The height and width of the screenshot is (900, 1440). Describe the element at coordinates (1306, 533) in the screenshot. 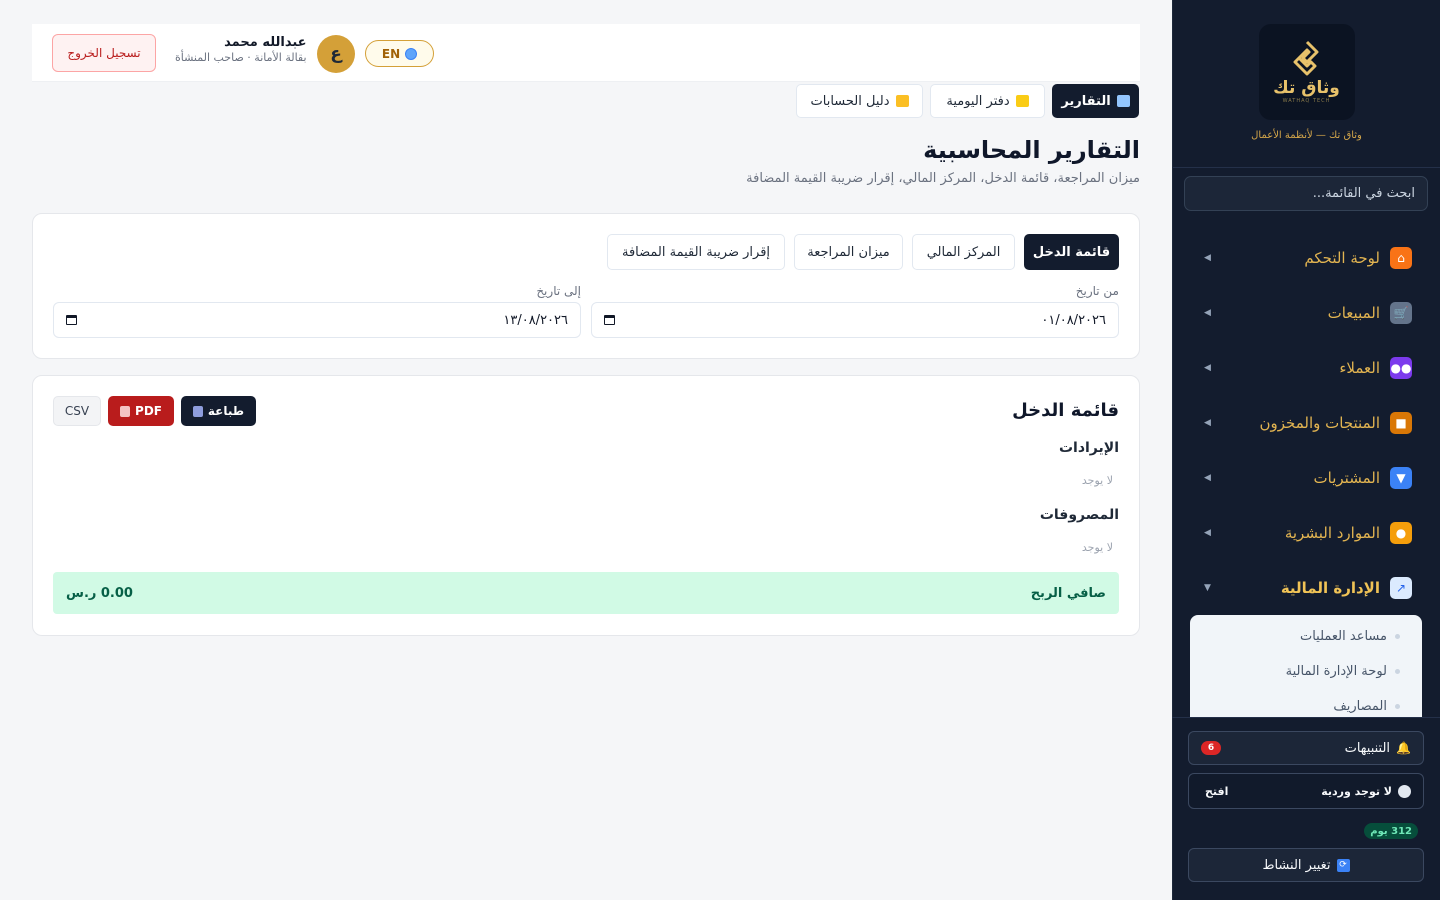

I see `sidebar-item-hr: ● الموارد البشرية ◀` at that location.